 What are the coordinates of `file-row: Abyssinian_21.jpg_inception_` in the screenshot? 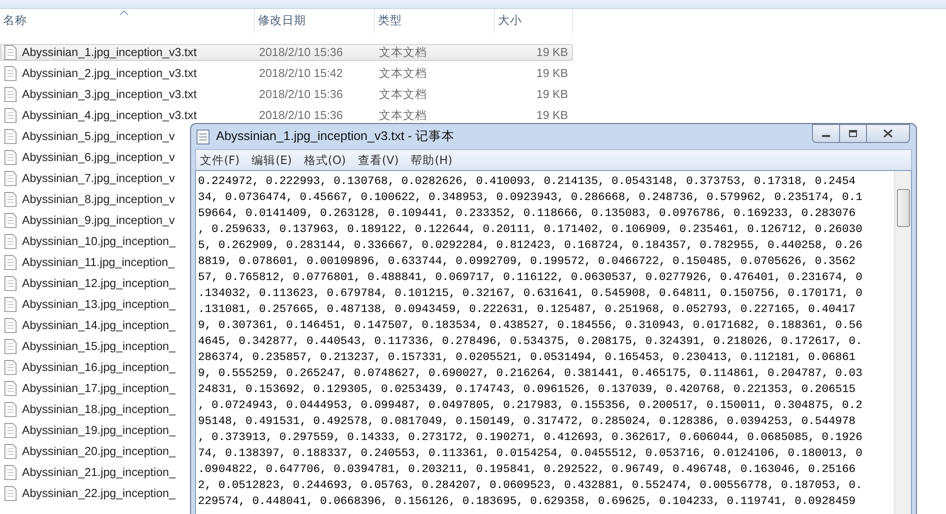 It's located at (88, 472).